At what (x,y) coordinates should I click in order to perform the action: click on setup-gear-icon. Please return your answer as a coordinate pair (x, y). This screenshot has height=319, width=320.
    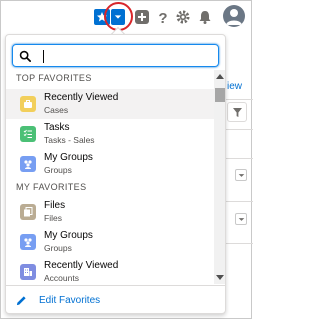
    Looking at the image, I should click on (183, 17).